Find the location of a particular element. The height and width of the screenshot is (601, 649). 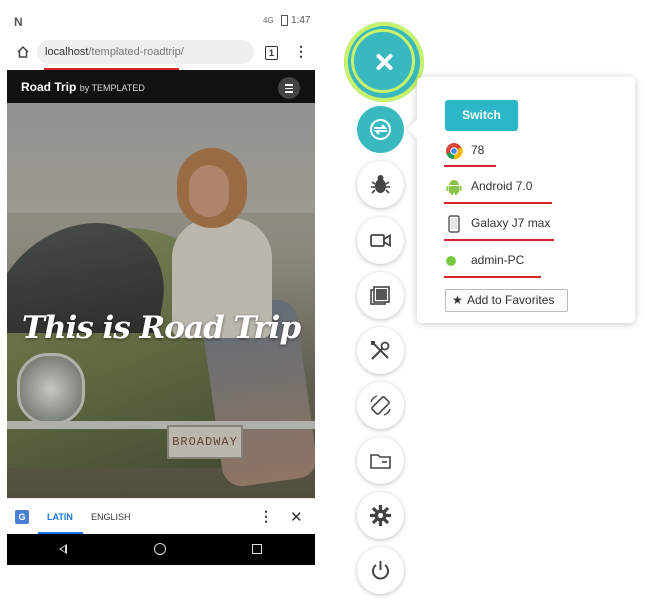

clock: 1:47 is located at coordinates (301, 20).